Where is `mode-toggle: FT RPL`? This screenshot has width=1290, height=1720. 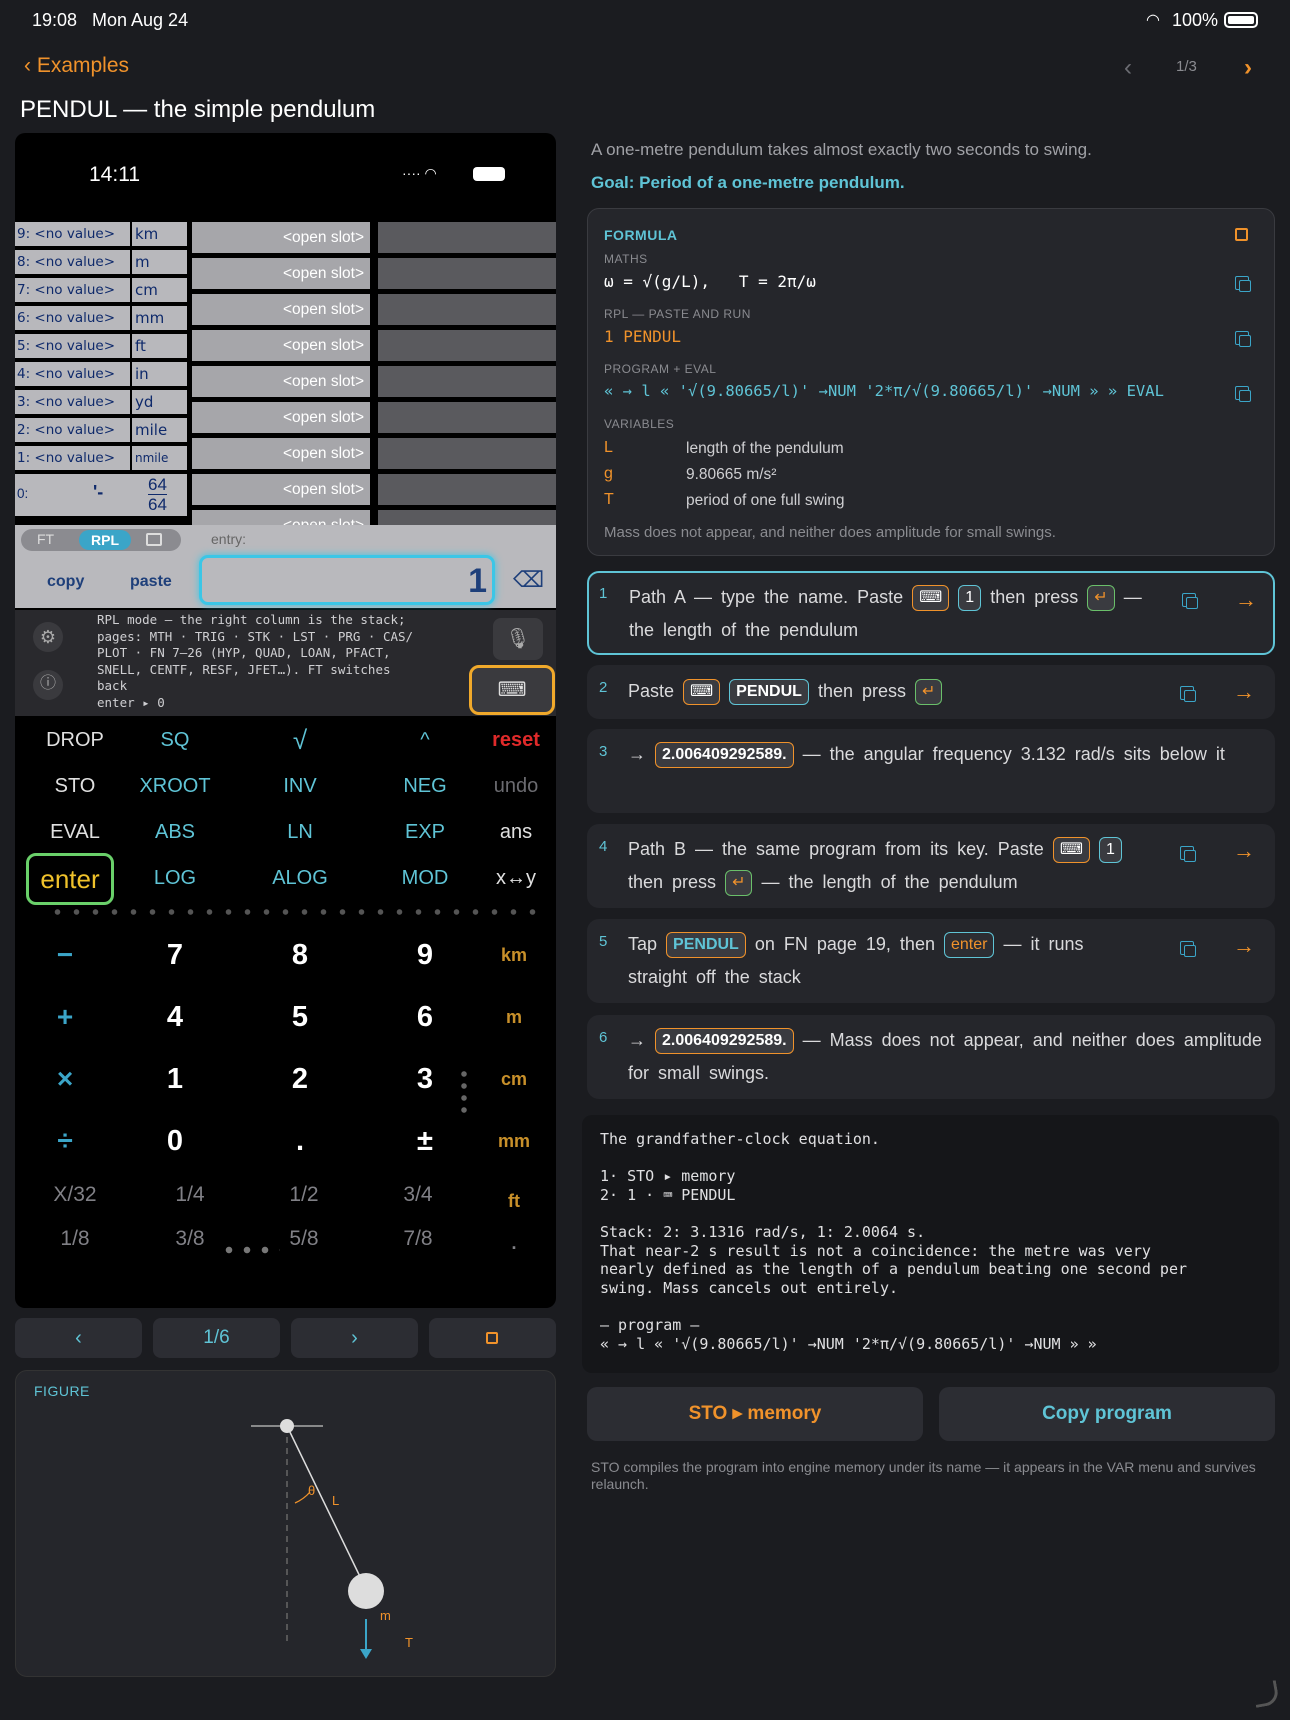
mode-toggle: FT RPL is located at coordinates (101, 540).